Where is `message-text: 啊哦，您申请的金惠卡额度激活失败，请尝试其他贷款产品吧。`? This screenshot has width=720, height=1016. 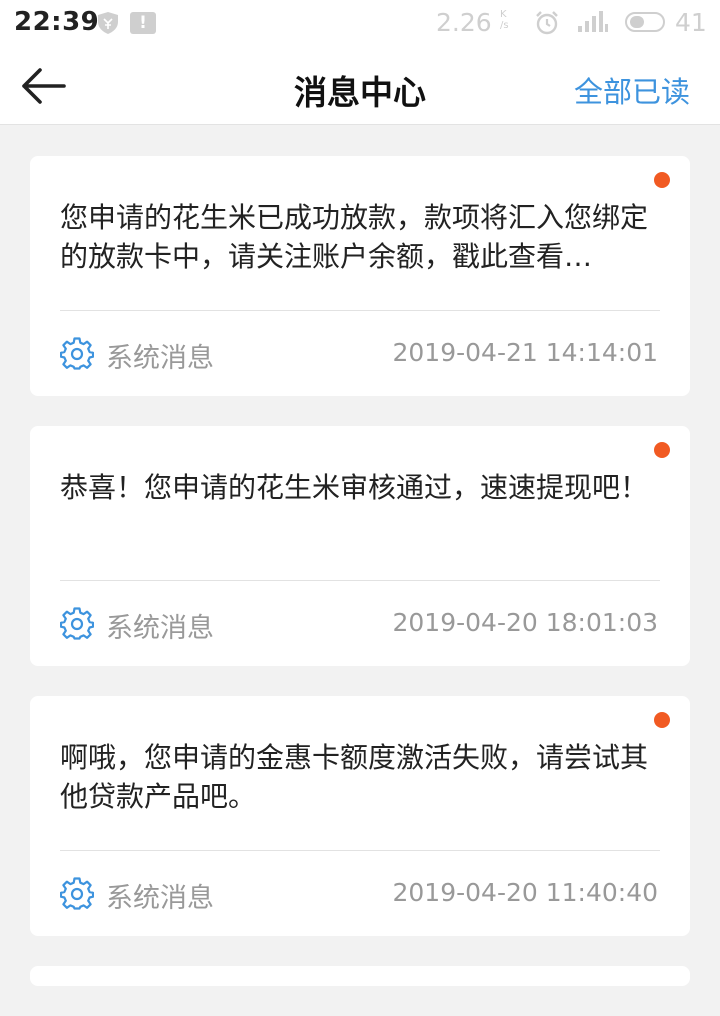 message-text: 啊哦，您申请的金惠卡额度激活失败，请尝试其他贷款产品吧。 is located at coordinates (354, 777).